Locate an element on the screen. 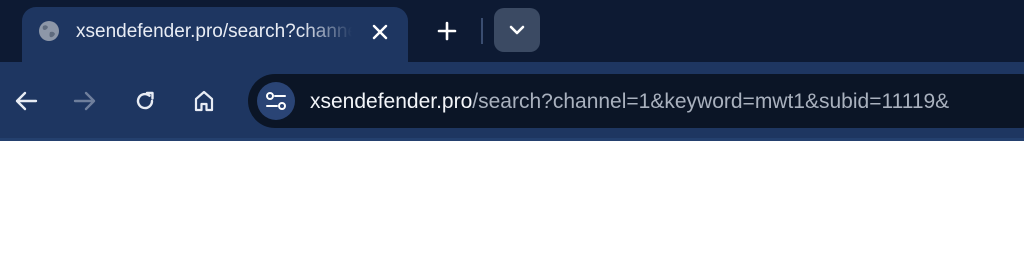  plus-icon is located at coordinates (447, 31).